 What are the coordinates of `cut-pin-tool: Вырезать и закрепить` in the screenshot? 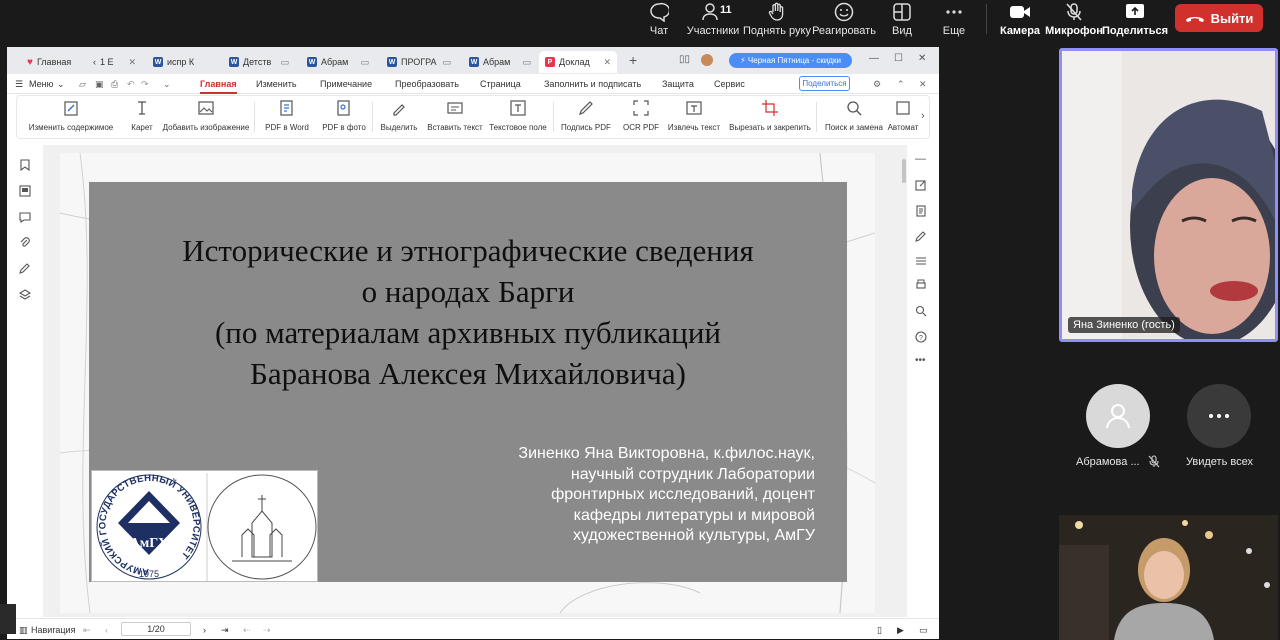 It's located at (770, 118).